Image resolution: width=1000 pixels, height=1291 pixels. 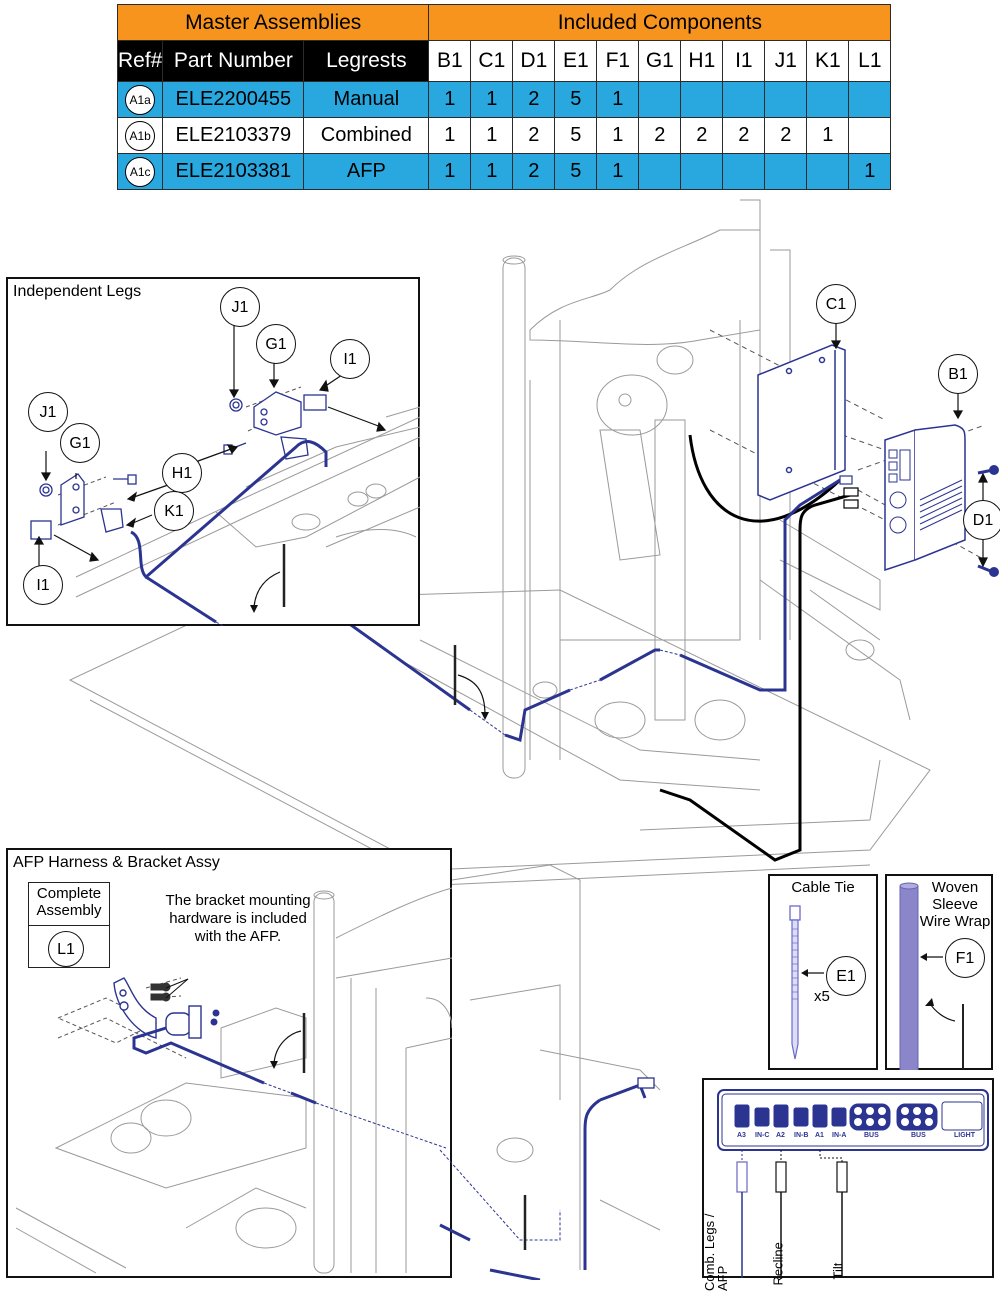 I want to click on cable-label-recline: Recline, so click(x=778, y=1264).